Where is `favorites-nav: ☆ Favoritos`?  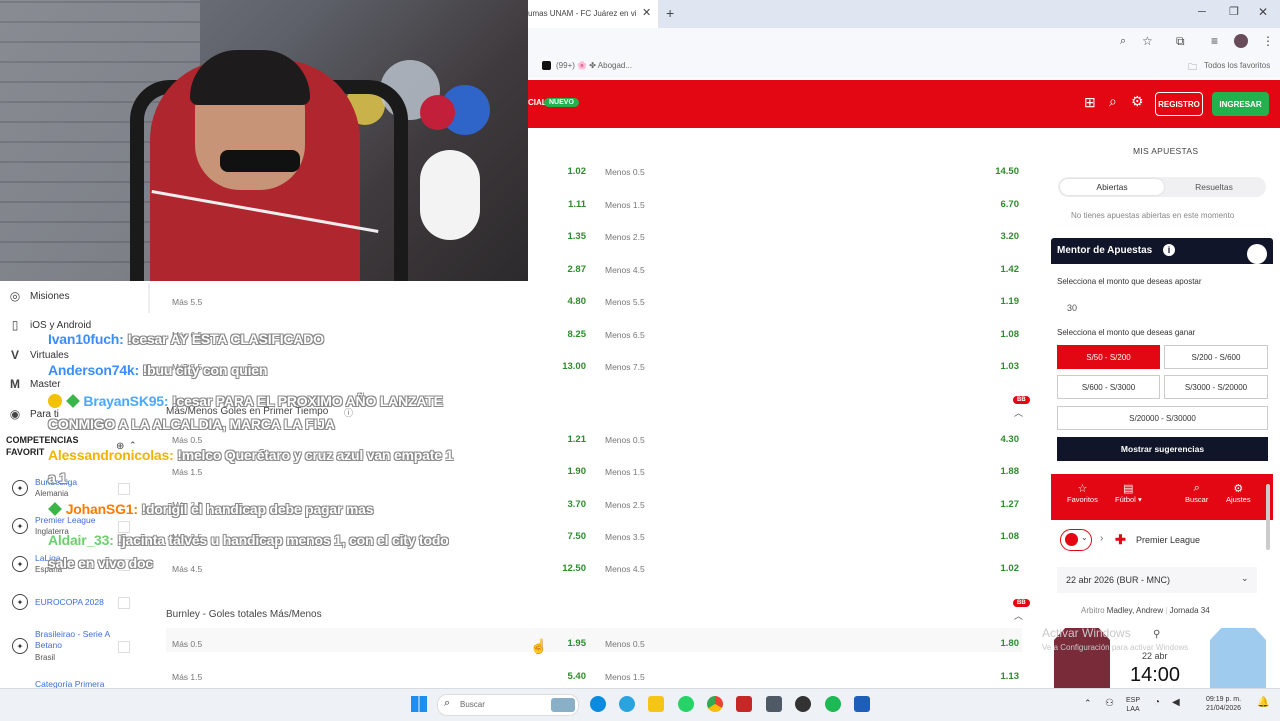 favorites-nav: ☆ Favoritos is located at coordinates (1082, 493).